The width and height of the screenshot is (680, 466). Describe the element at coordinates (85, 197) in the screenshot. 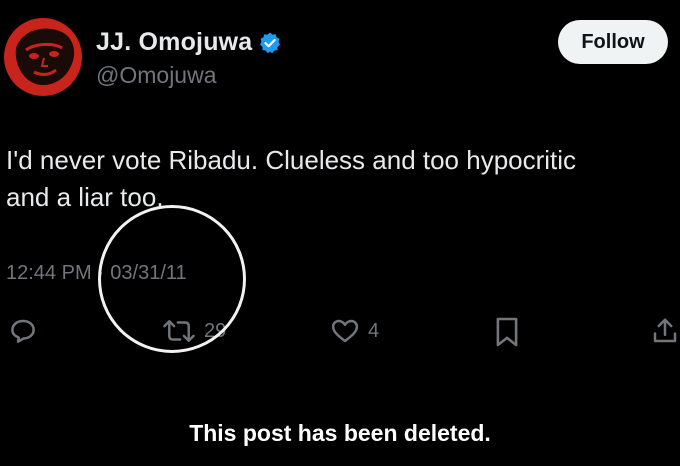

I see `tweet-text-line-2: and a liar too.` at that location.